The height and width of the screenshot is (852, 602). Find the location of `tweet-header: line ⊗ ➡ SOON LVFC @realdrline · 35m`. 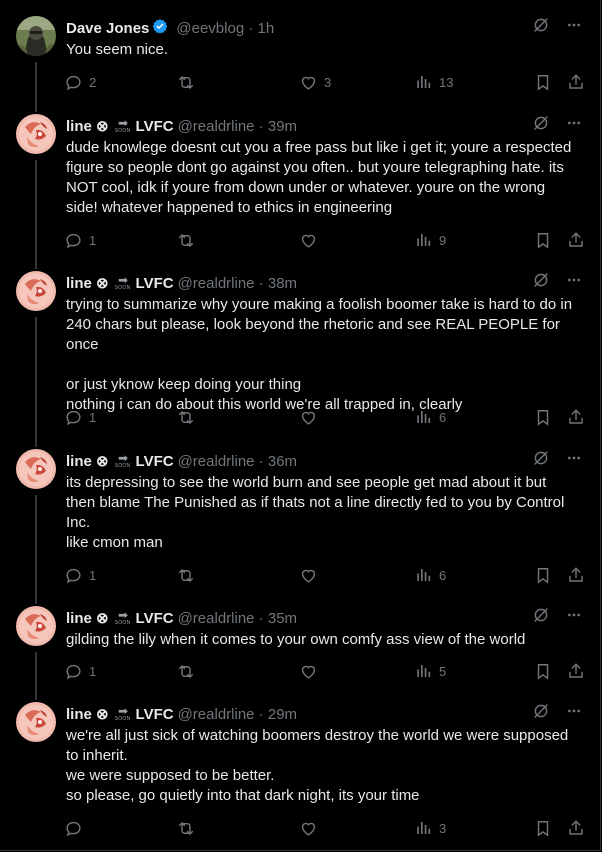

tweet-header: line ⊗ ➡ SOON LVFC @realdrline · 35m is located at coordinates (181, 618).